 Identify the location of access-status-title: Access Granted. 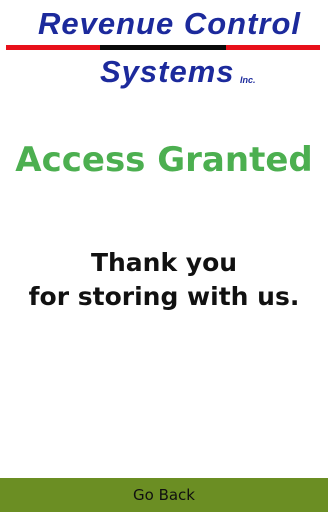
(164, 160).